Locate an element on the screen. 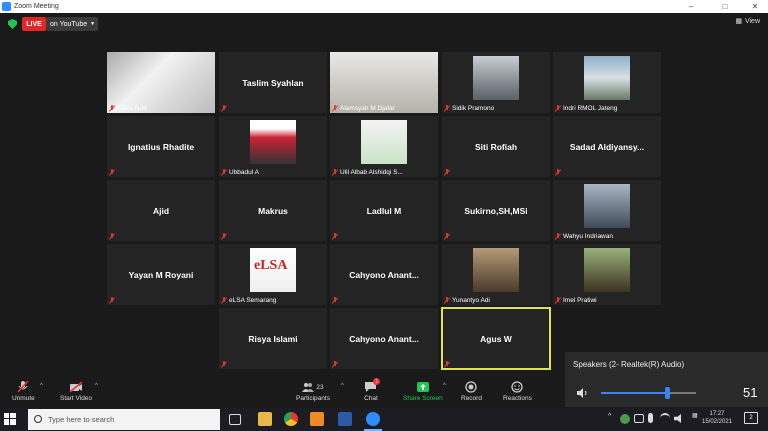  share-screen-icon is located at coordinates (422, 387).